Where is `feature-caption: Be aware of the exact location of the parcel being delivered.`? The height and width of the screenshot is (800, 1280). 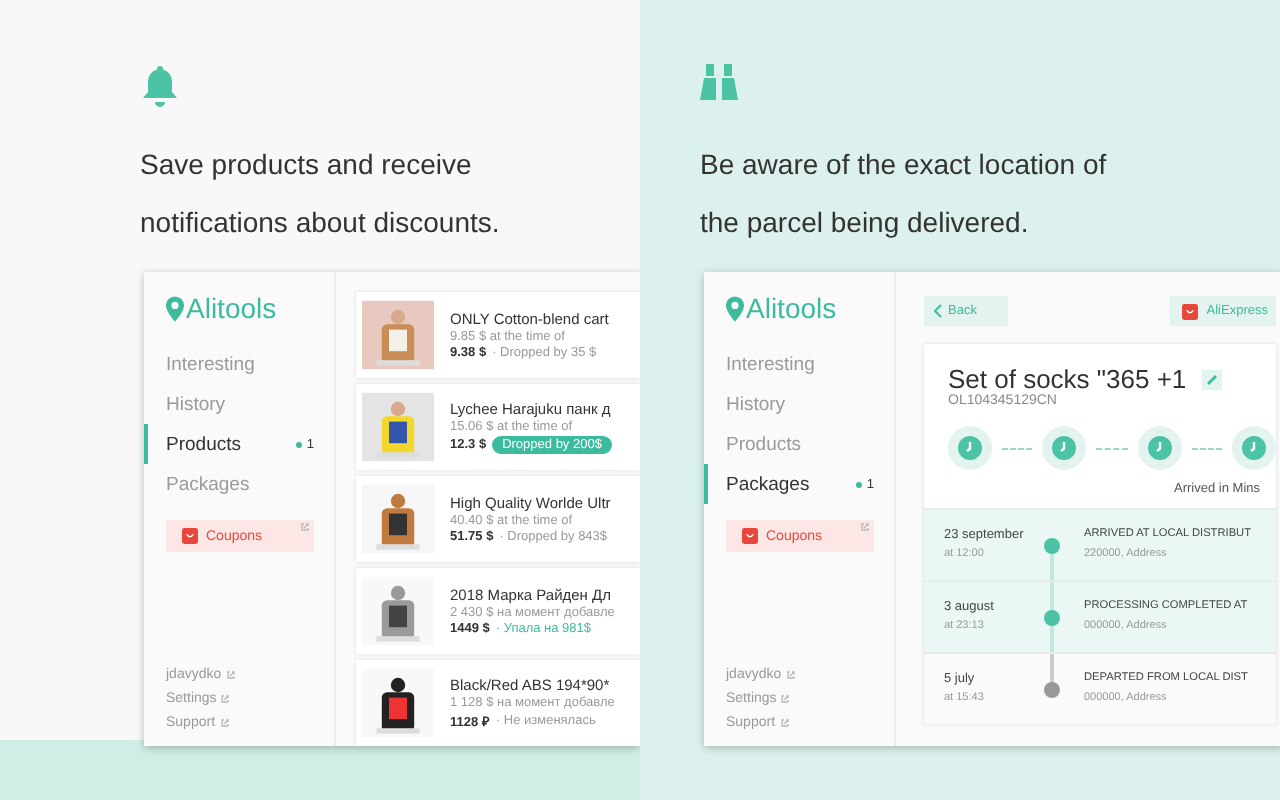
feature-caption: Be aware of the exact location of the parcel being delivered. is located at coordinates (904, 194).